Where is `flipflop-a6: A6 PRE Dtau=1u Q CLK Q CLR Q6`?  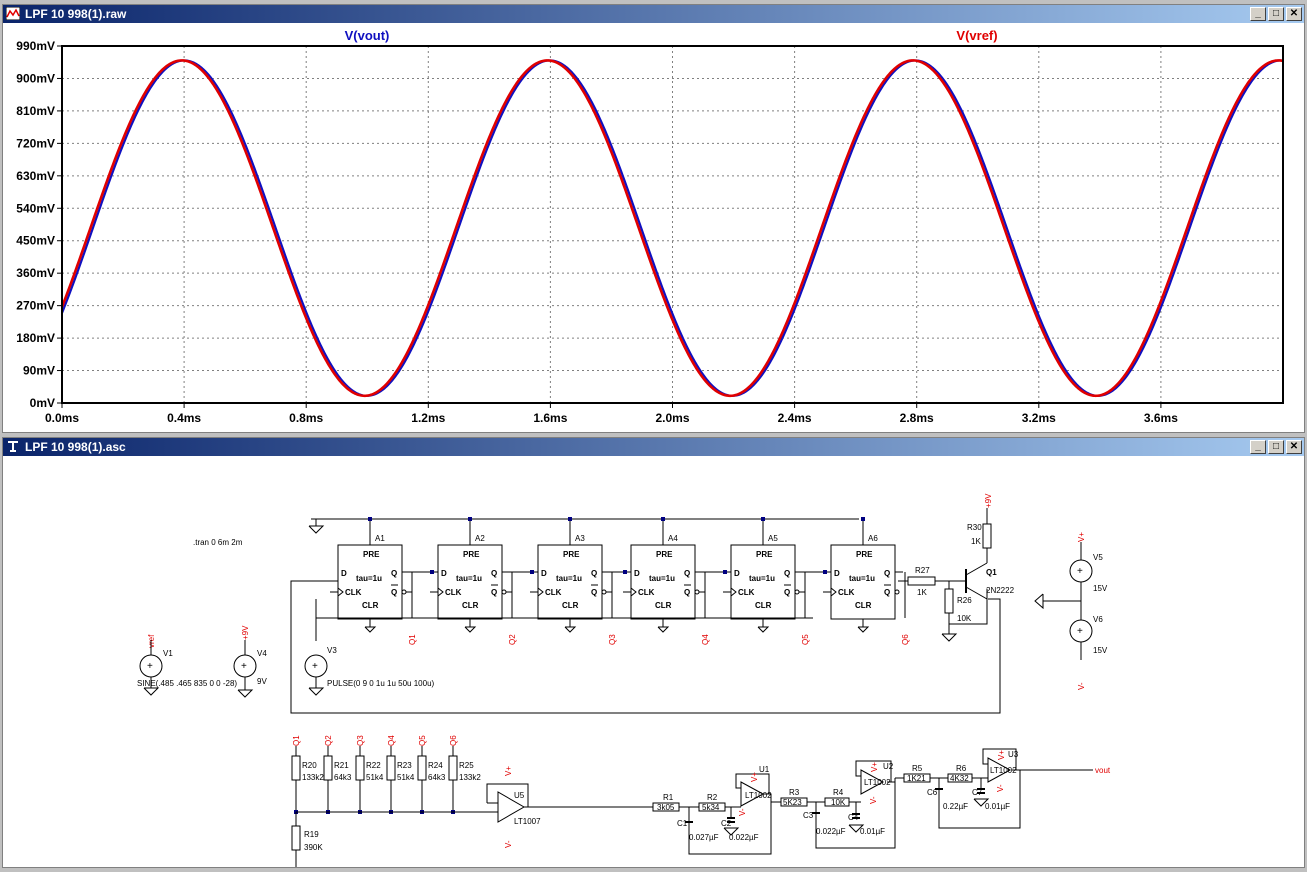
flipflop-a6: A6 PRE Dtau=1u Q CLK Q CLR Q6 is located at coordinates (866, 581).